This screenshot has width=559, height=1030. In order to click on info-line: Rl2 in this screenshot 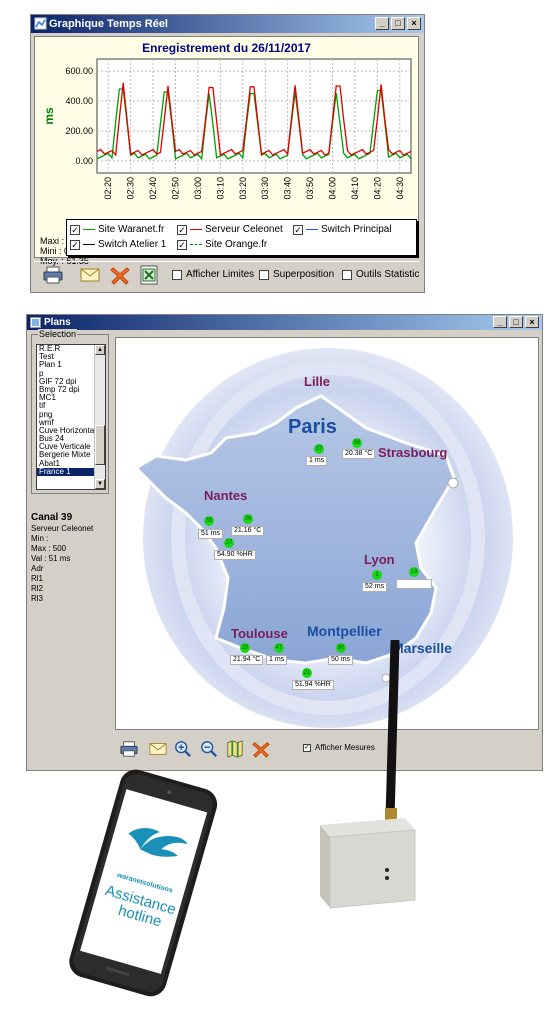, I will do `click(37, 588)`.